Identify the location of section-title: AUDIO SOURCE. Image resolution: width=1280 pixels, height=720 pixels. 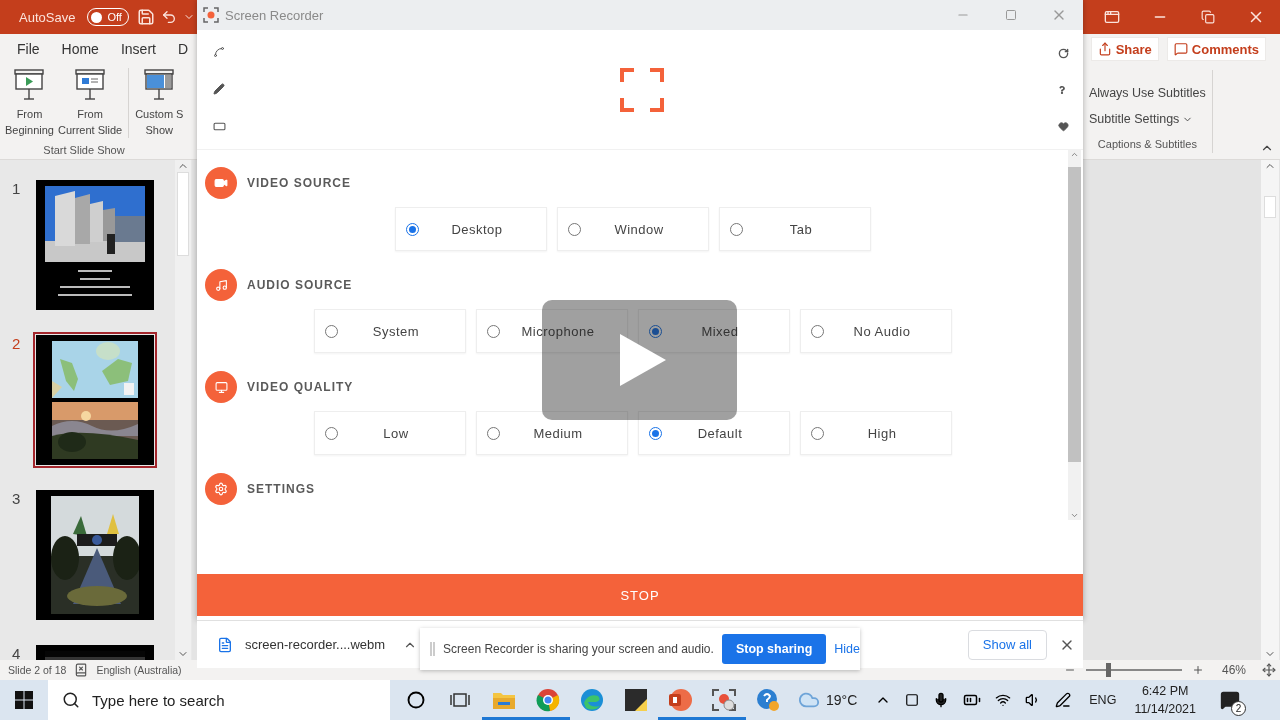
(300, 285).